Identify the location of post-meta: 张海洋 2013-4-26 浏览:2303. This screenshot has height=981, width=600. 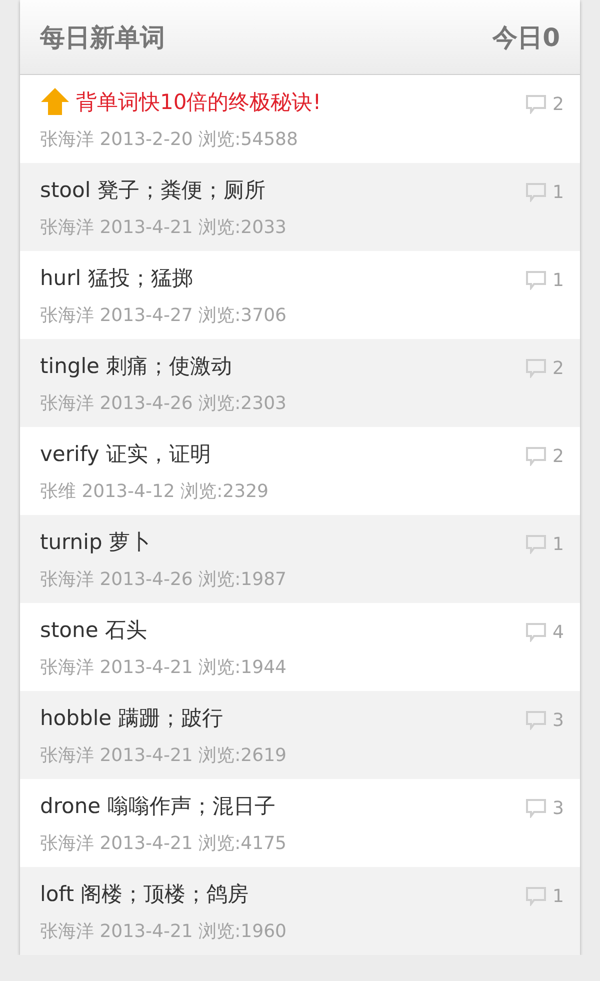
(163, 403).